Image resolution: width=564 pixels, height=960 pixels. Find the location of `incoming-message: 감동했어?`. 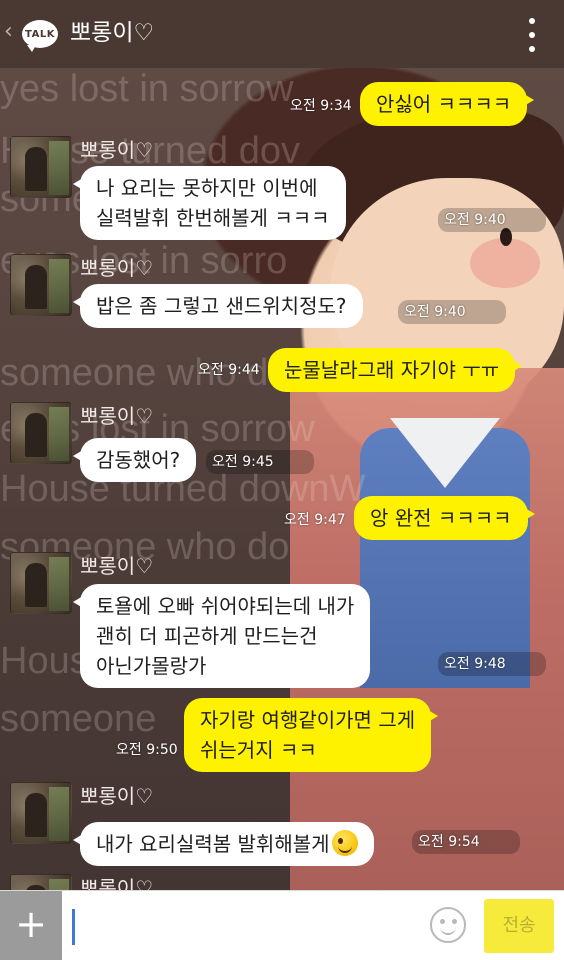

incoming-message: 감동했어? is located at coordinates (134, 460).